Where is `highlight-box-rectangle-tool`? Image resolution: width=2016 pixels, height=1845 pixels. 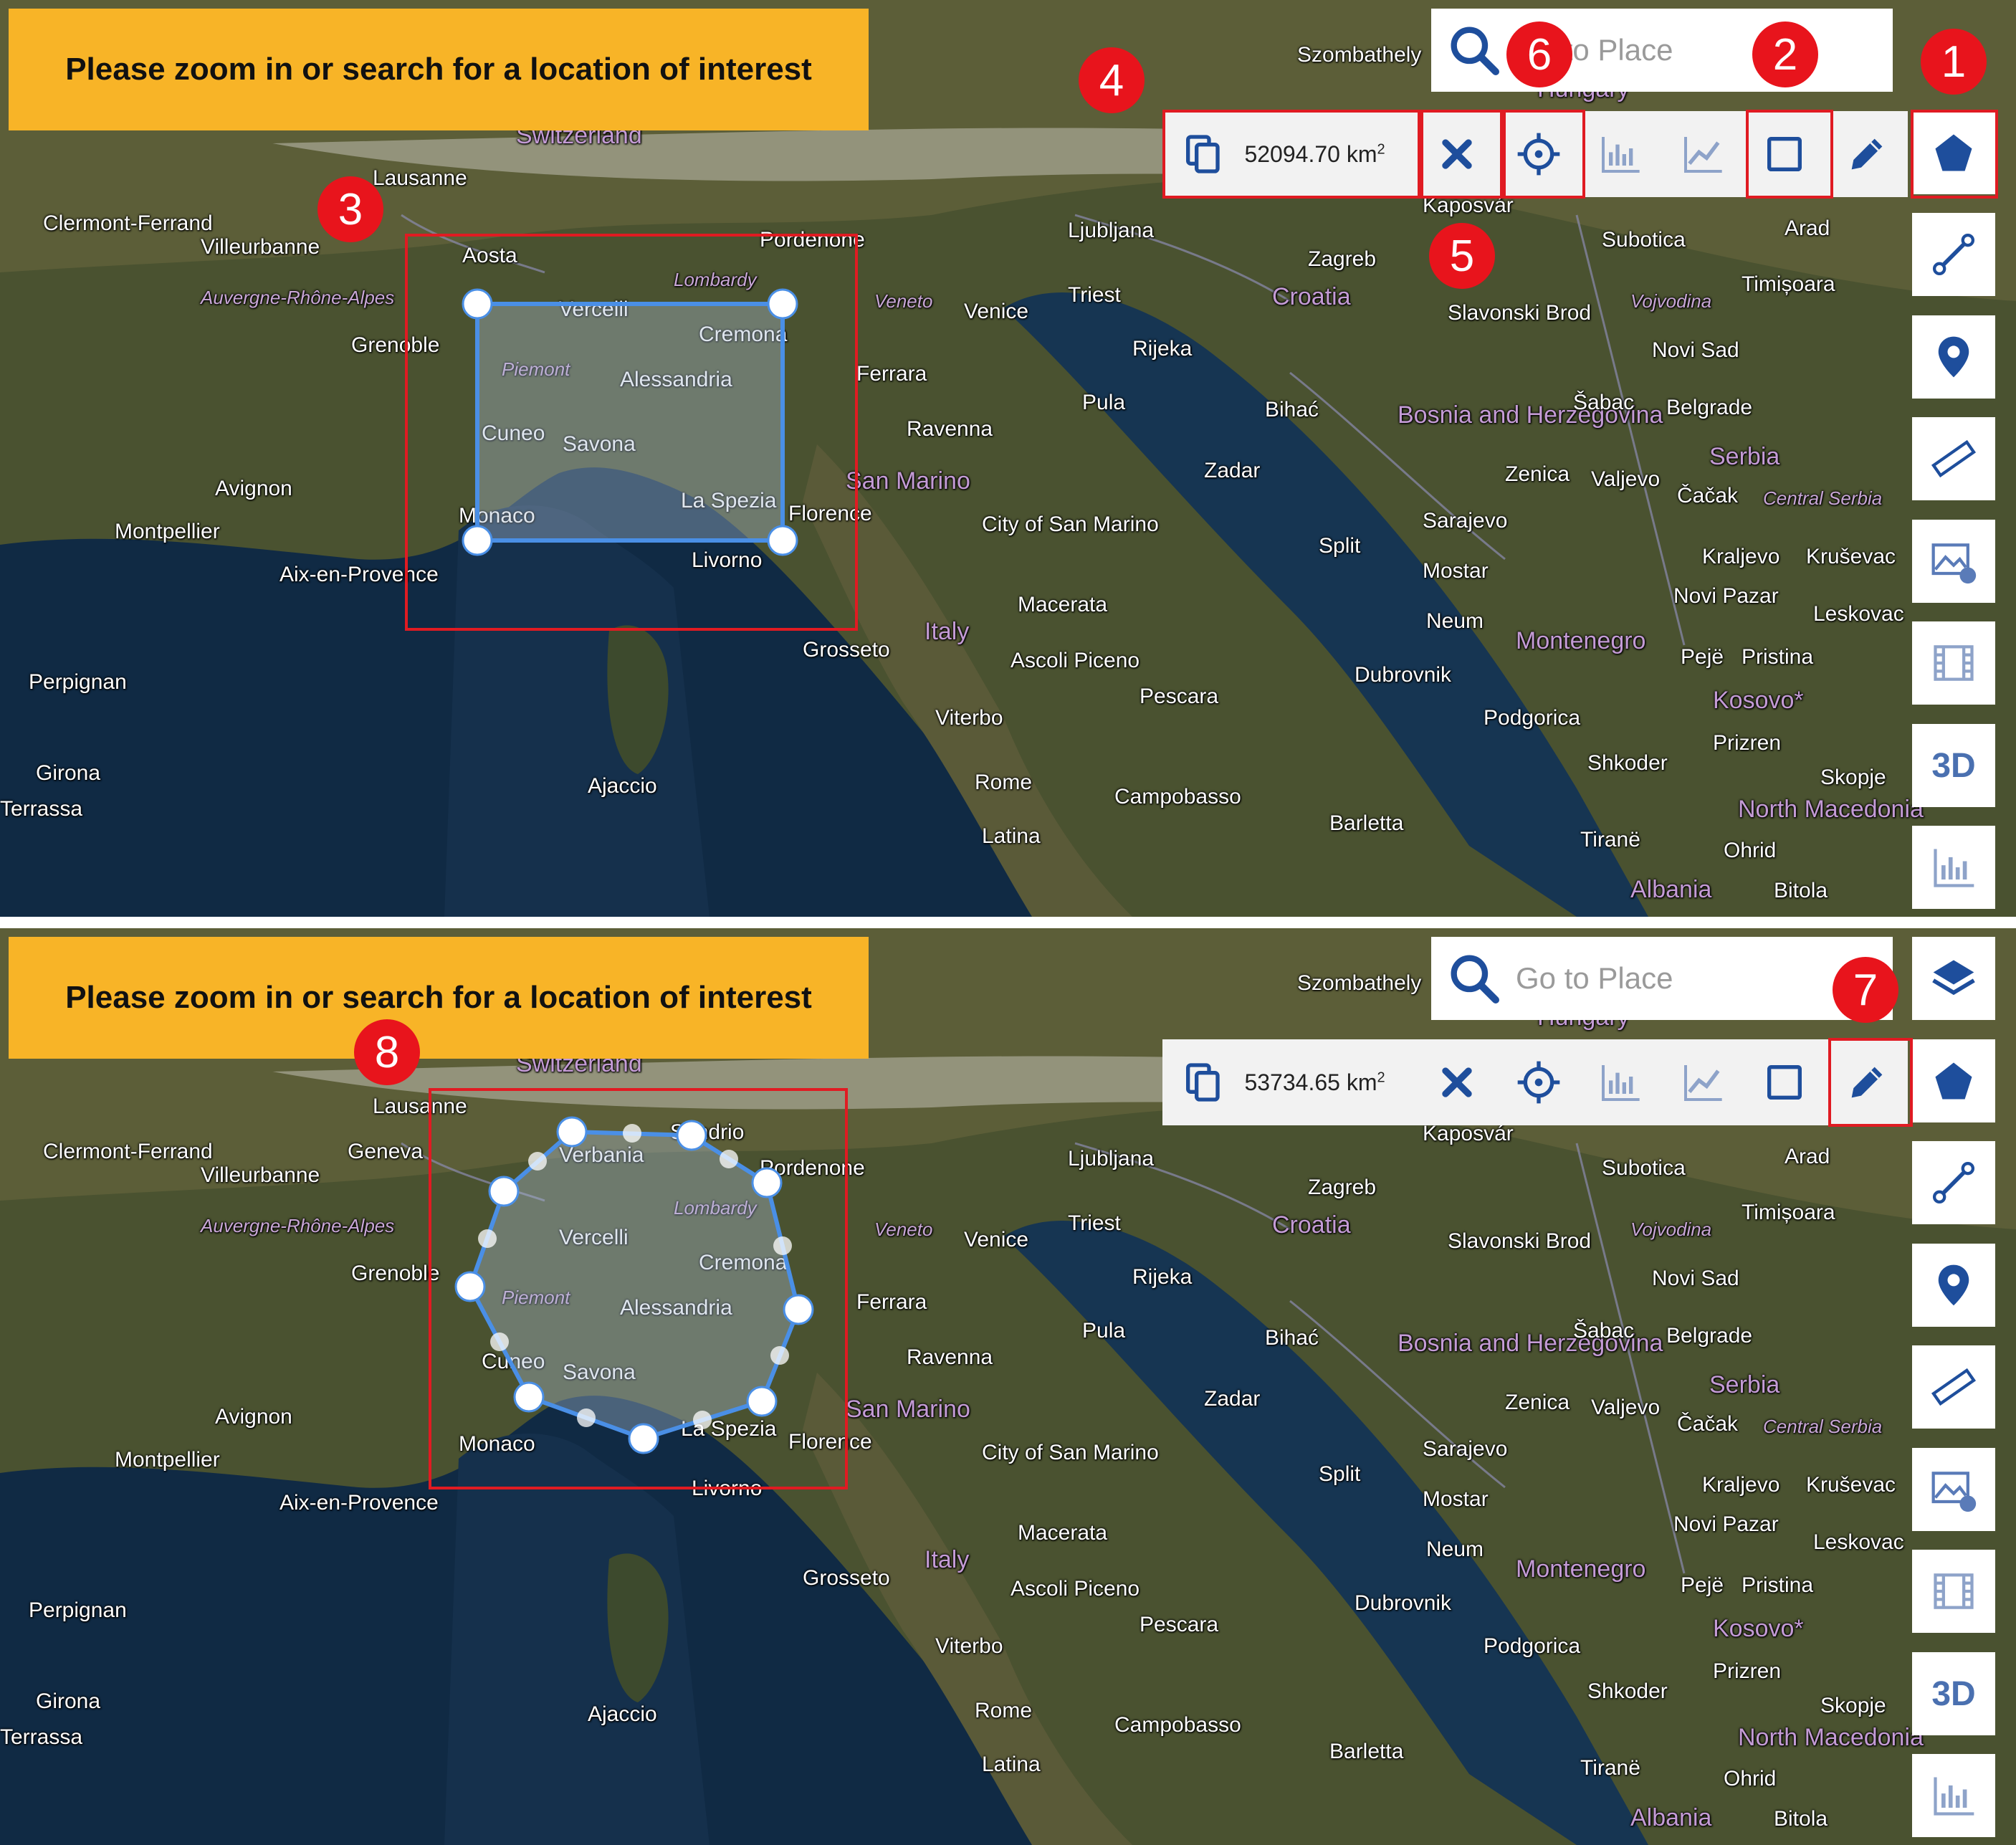 highlight-box-rectangle-tool is located at coordinates (1789, 154).